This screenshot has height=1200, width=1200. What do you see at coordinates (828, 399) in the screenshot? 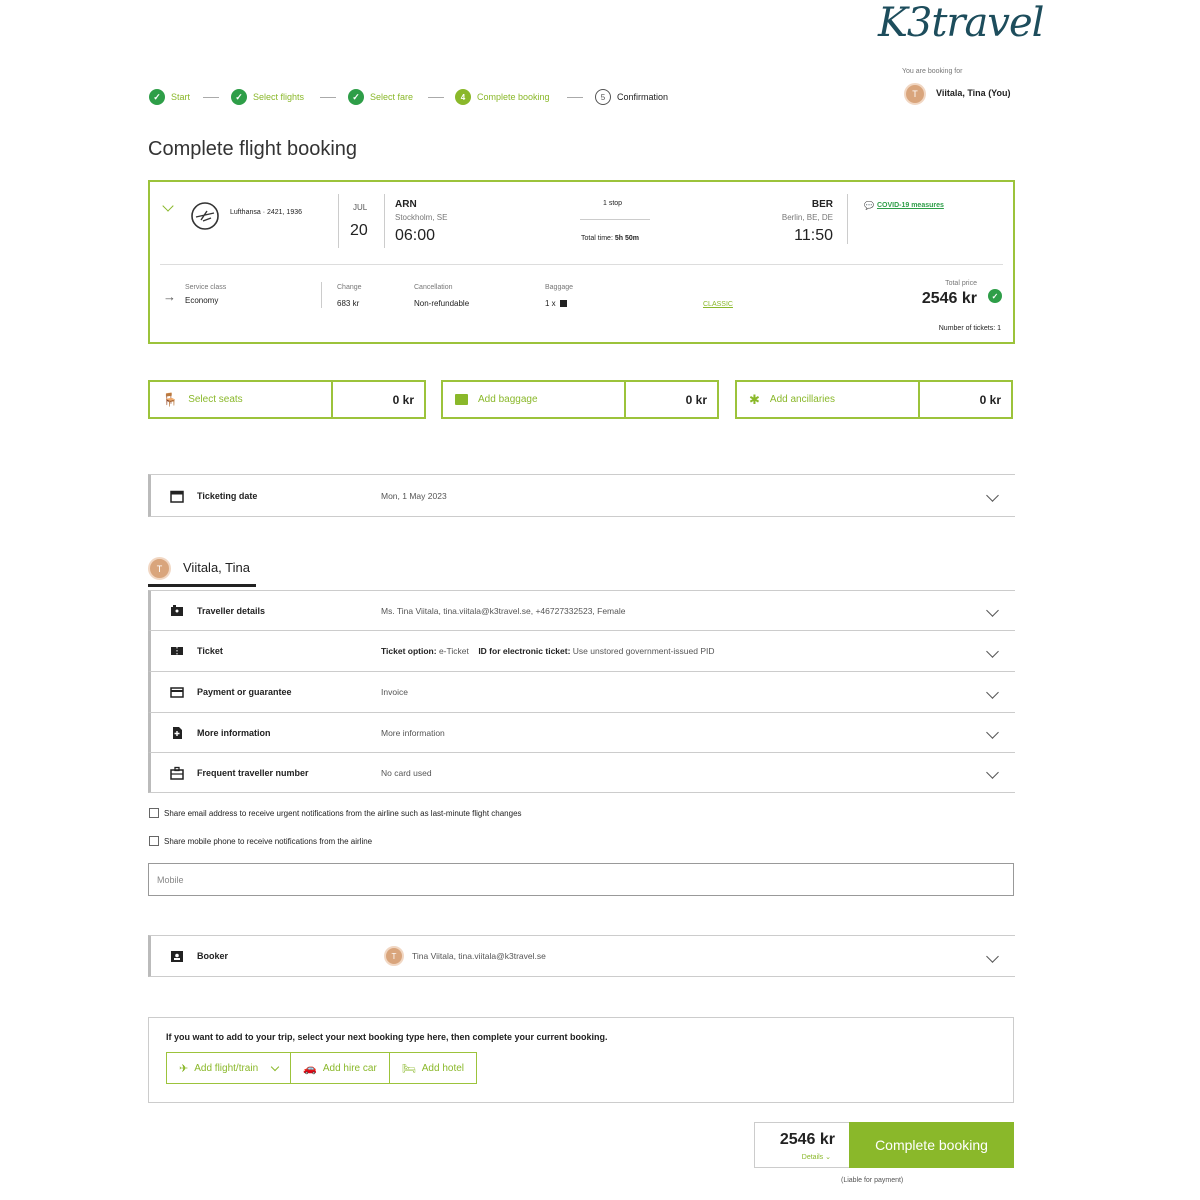
I see `addon-label-area: ✱ Add ancillaries` at bounding box center [828, 399].